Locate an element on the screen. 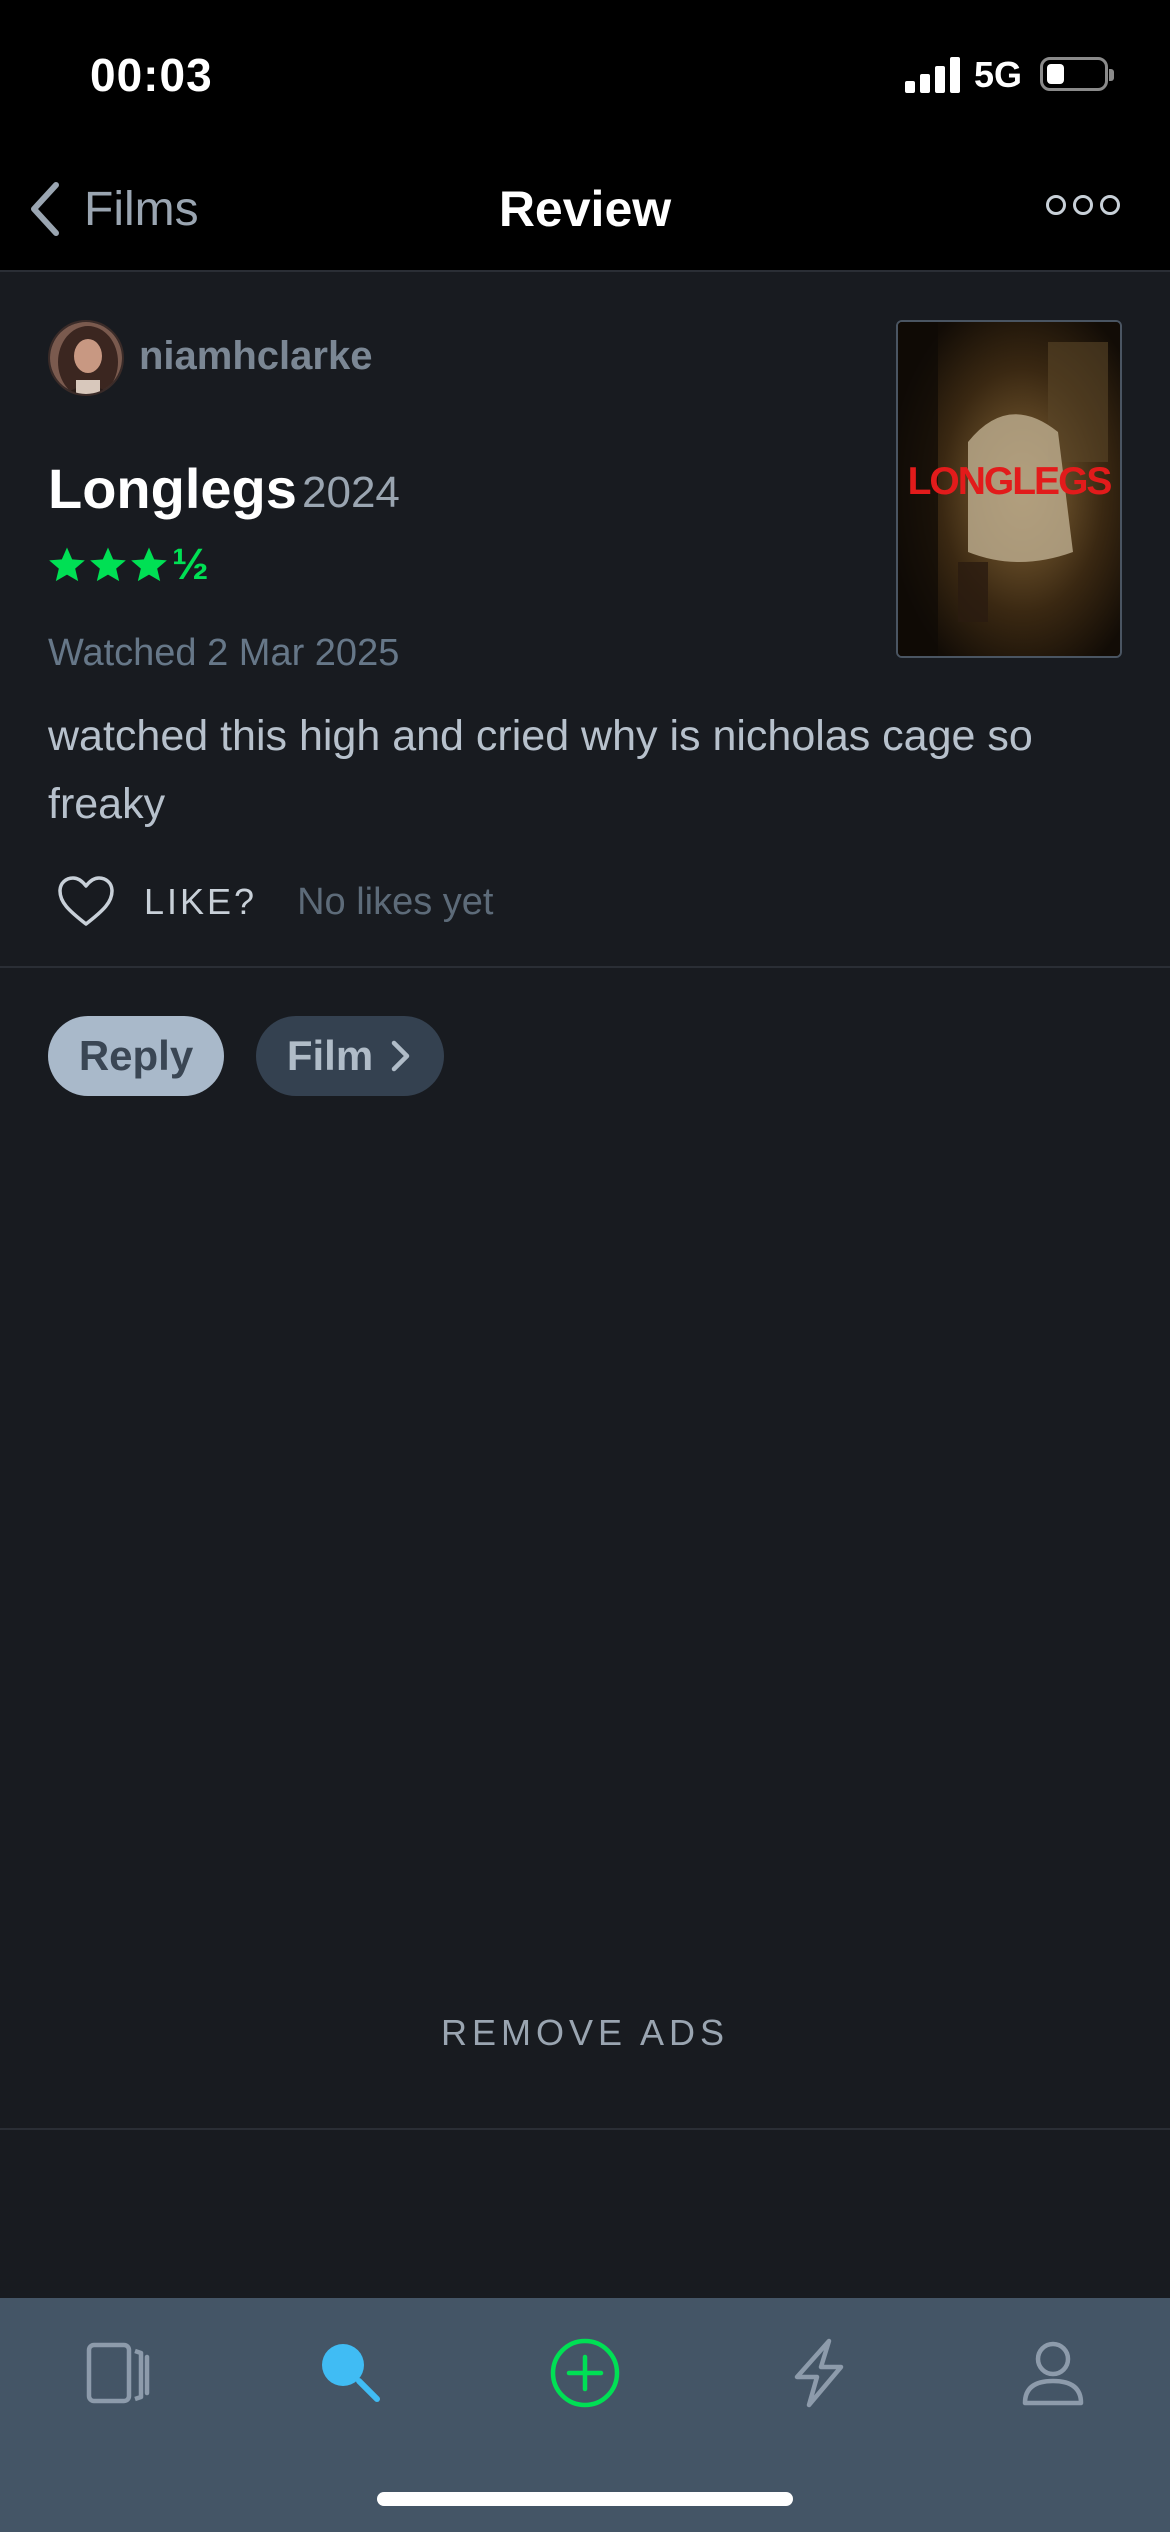 The width and height of the screenshot is (1170, 2532). tab-add is located at coordinates (585, 2373).